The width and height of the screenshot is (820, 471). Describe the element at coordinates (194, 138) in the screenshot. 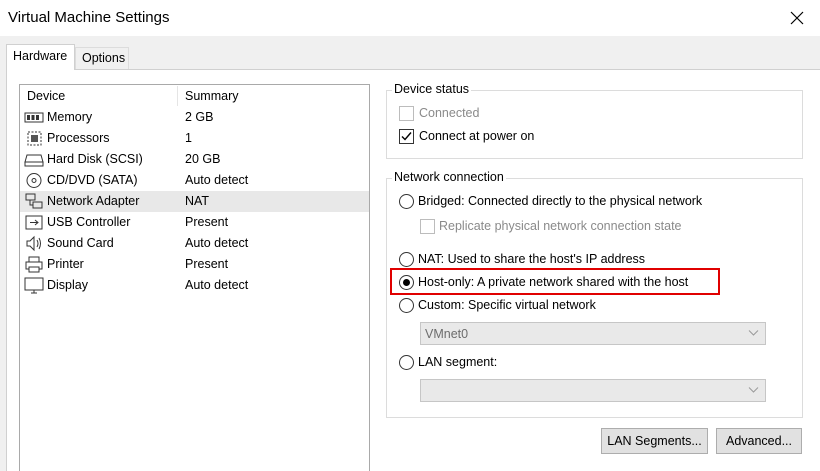

I see `device-row-processors: Processors 1` at that location.